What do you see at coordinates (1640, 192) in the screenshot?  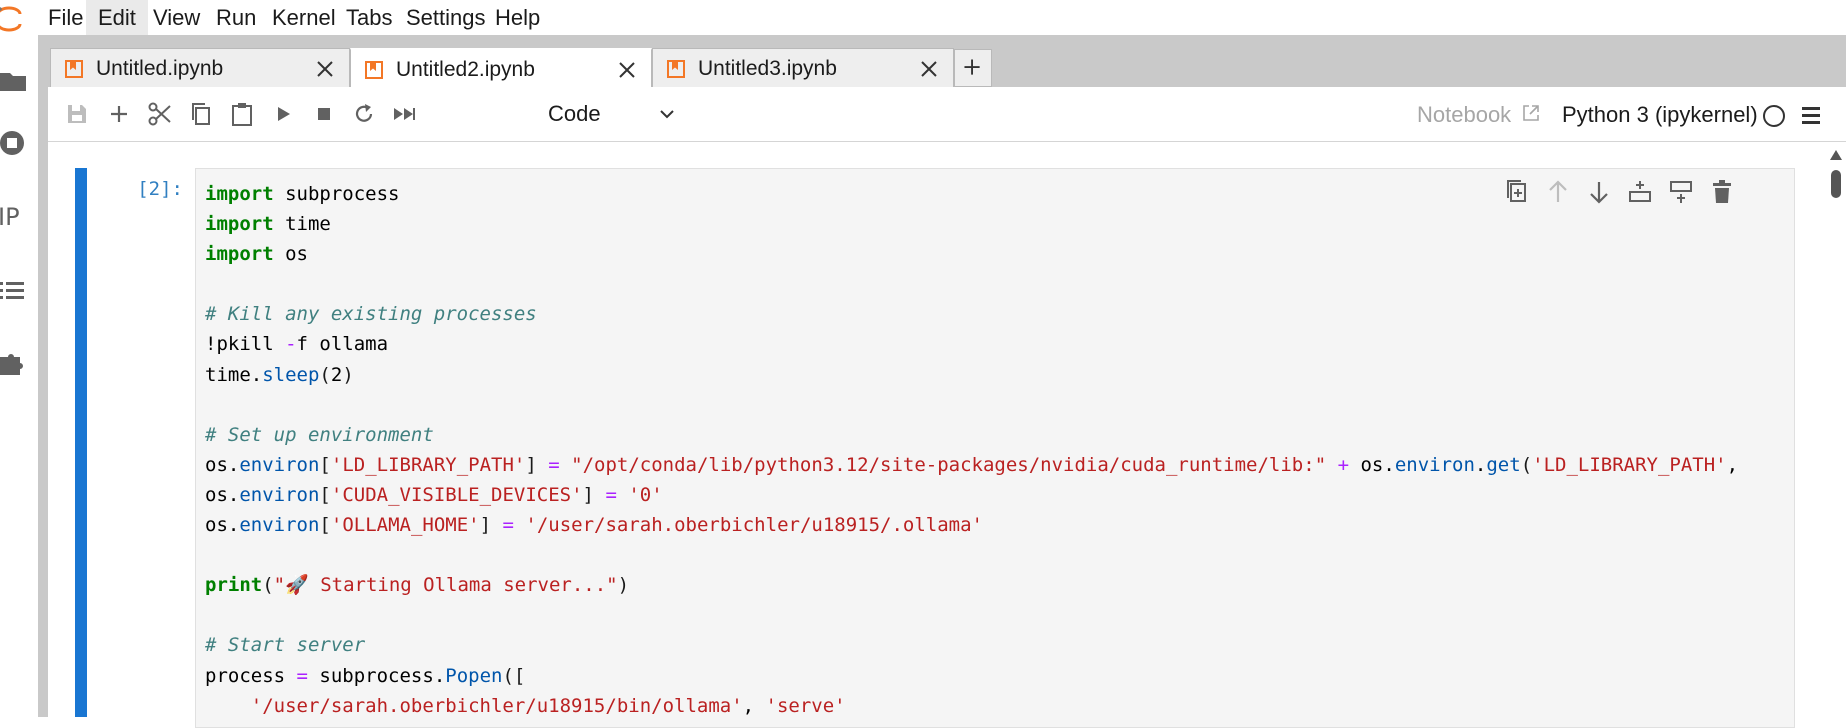 I see `insert-above-icon` at bounding box center [1640, 192].